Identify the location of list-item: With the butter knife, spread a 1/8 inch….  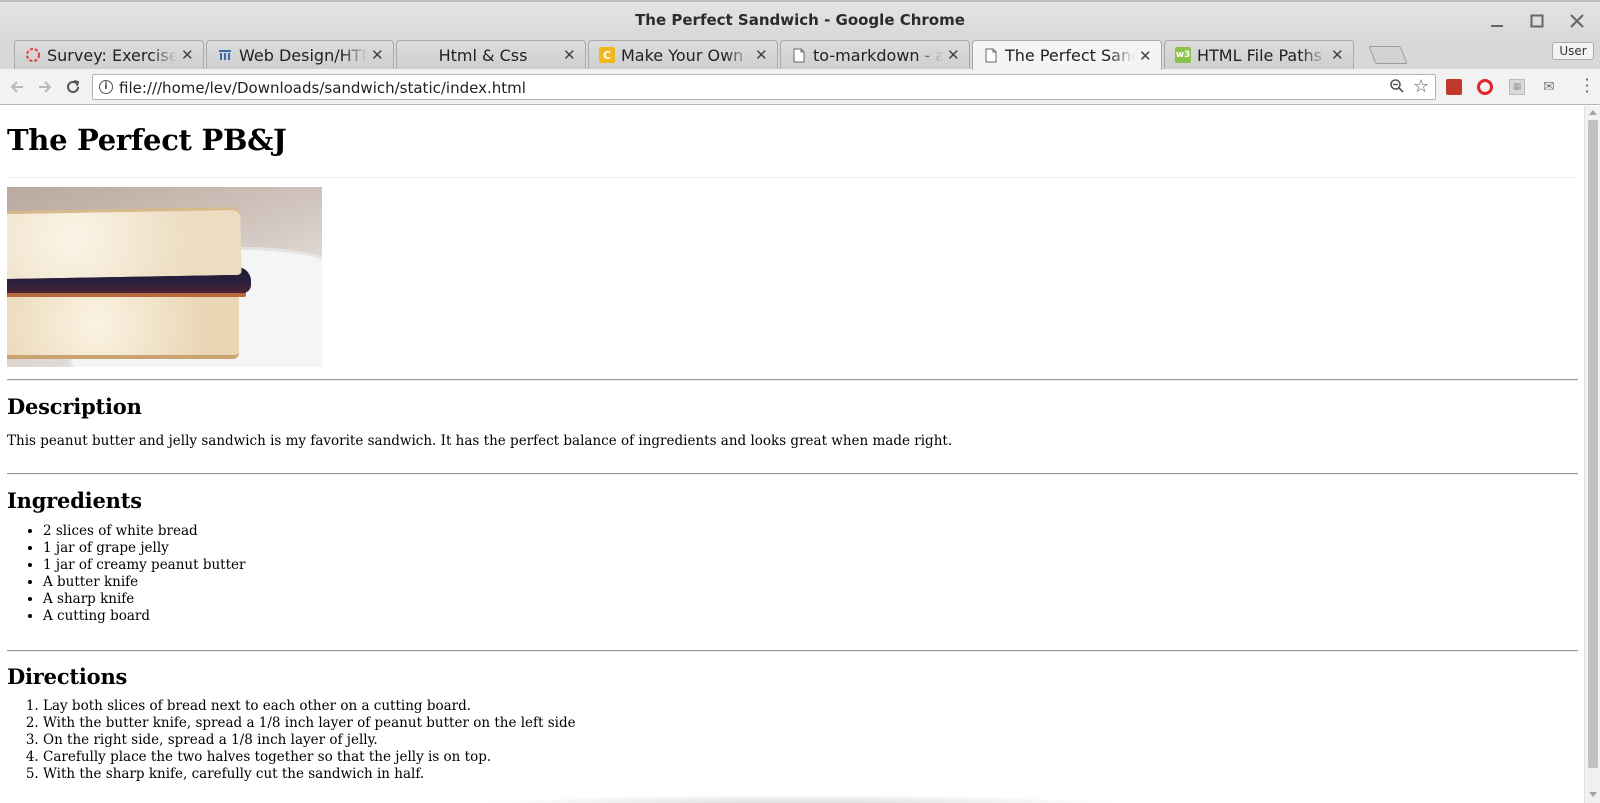
(309, 723).